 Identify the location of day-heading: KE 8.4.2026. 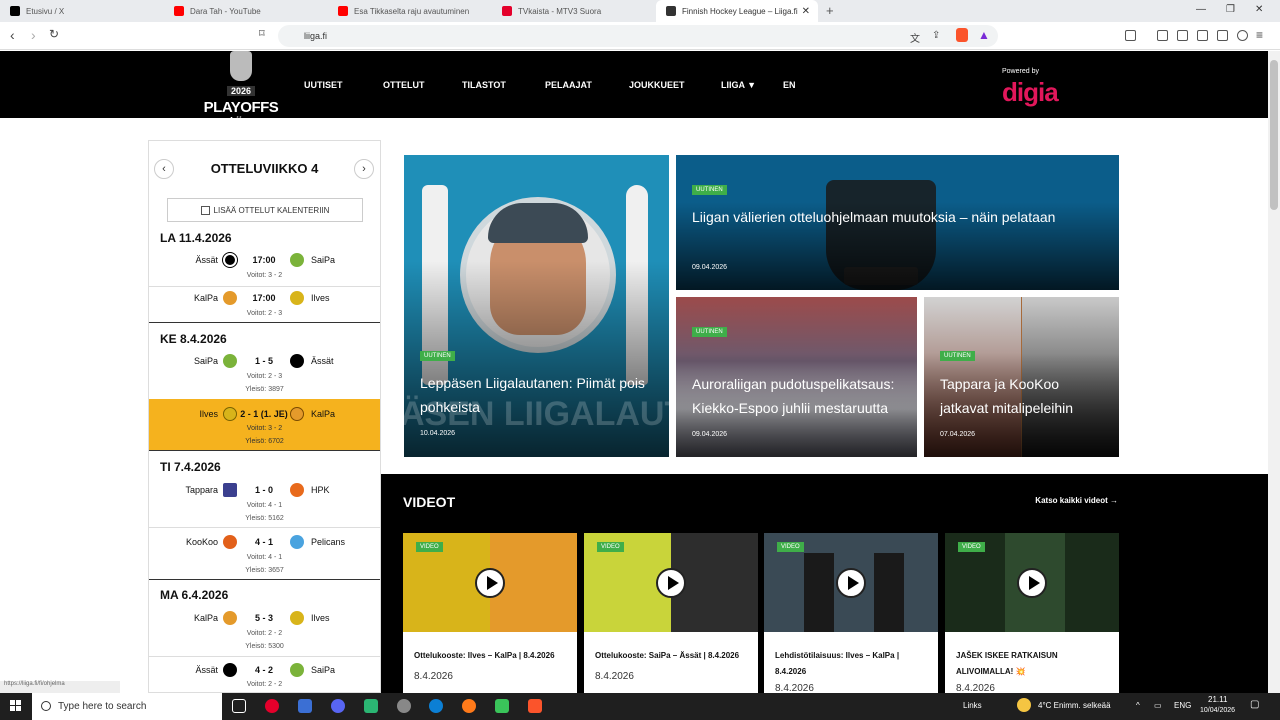
(193, 339).